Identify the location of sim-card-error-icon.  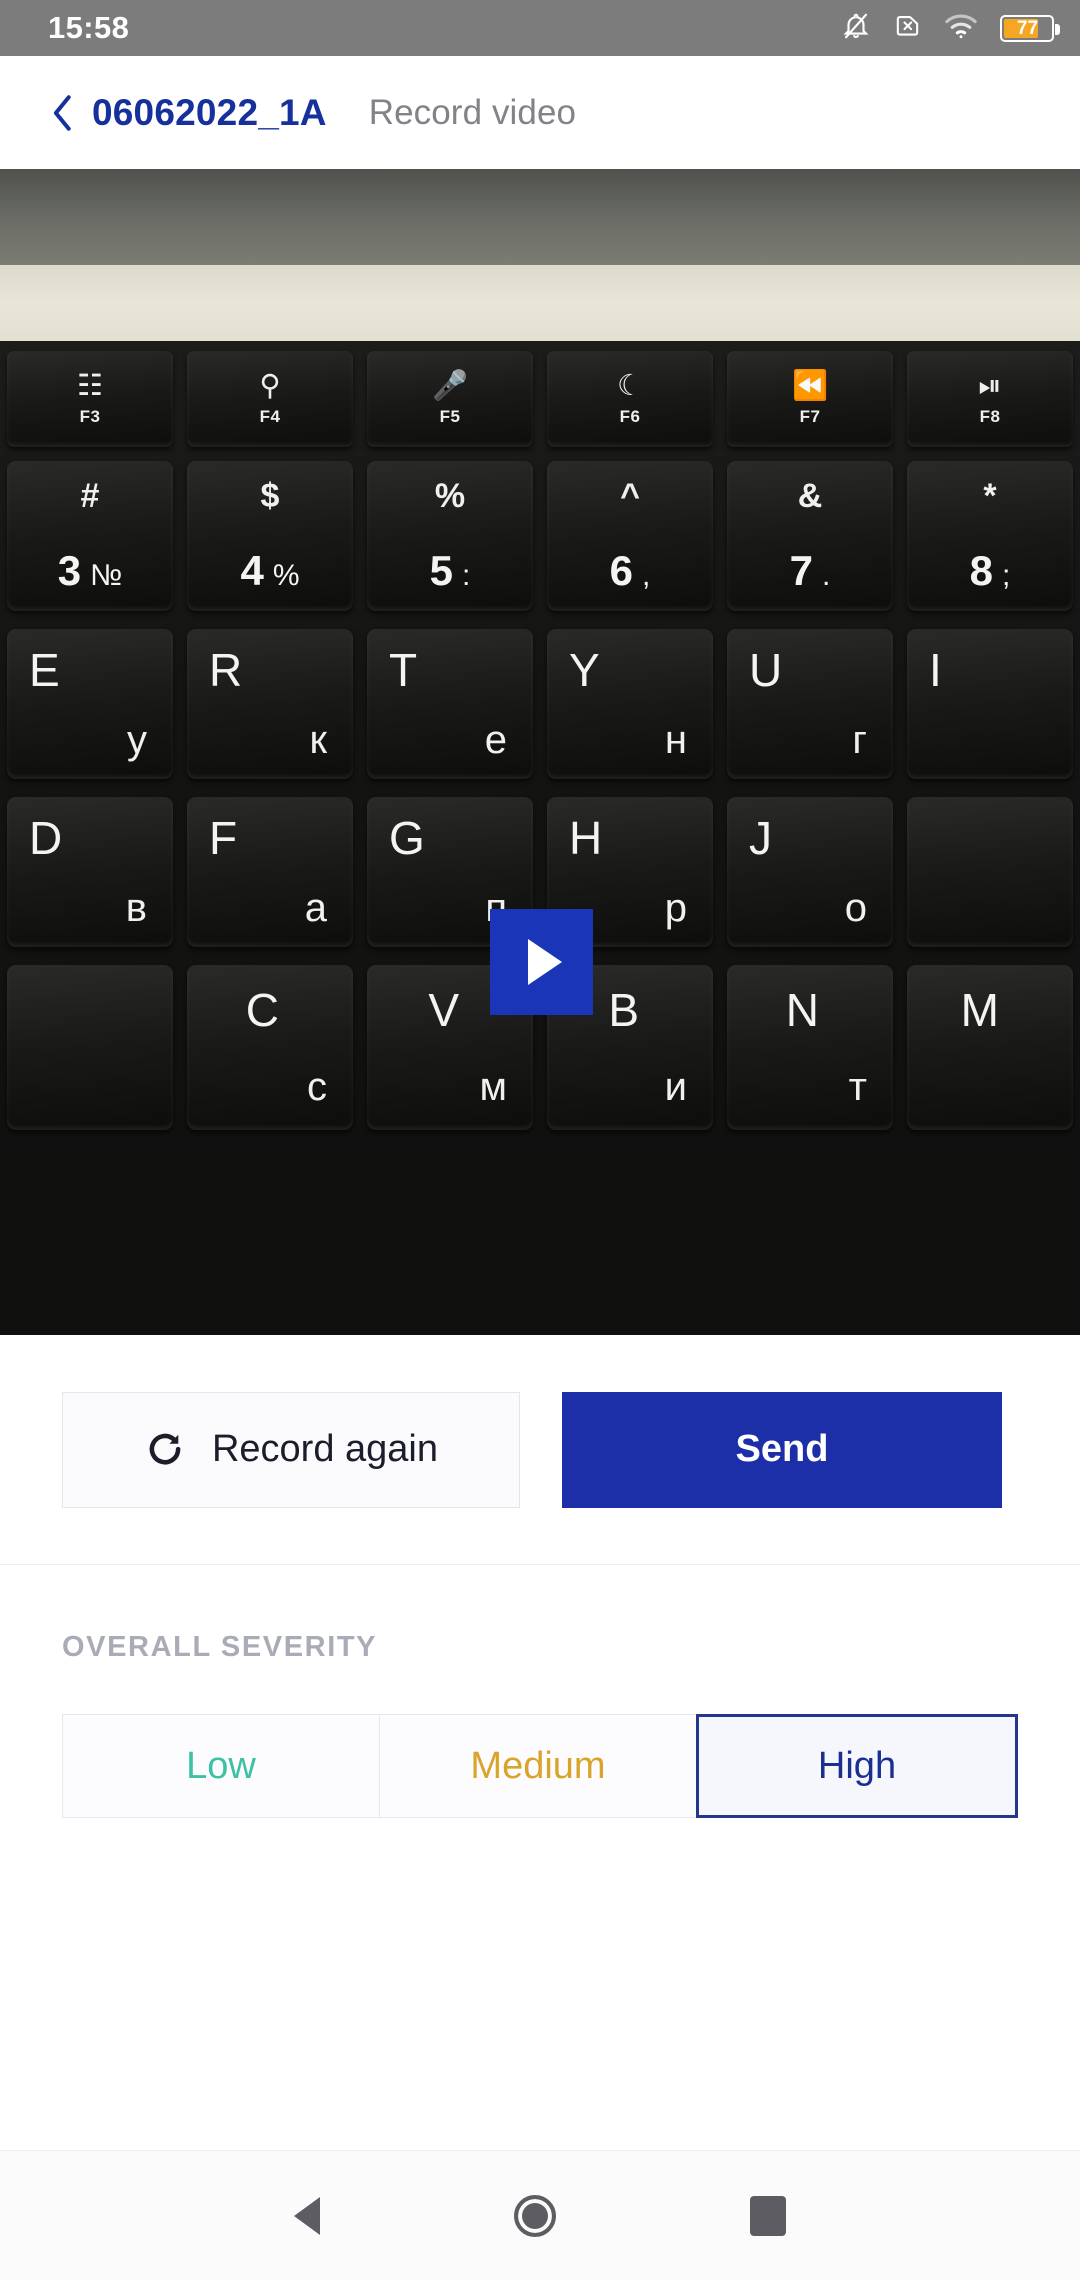
(907, 28).